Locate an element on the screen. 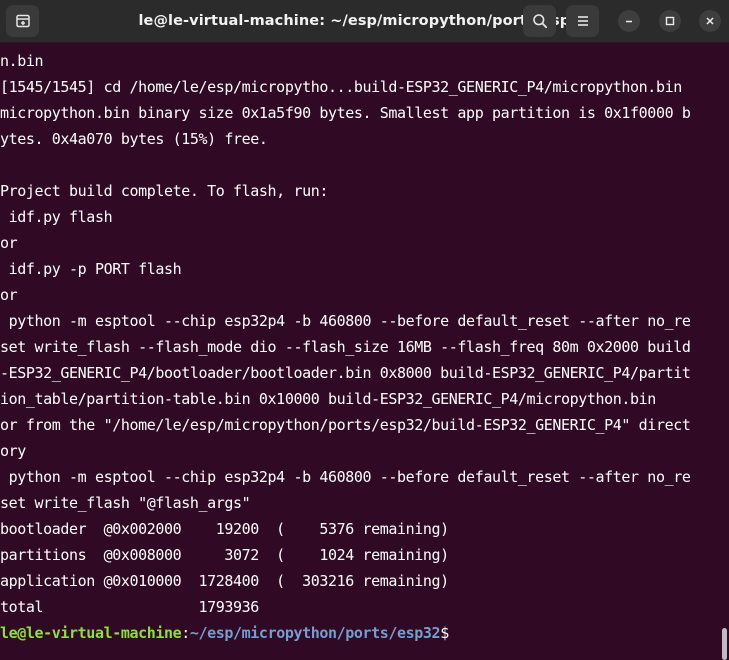 The image size is (729, 660). terminal-line: n.bin is located at coordinates (22, 61).